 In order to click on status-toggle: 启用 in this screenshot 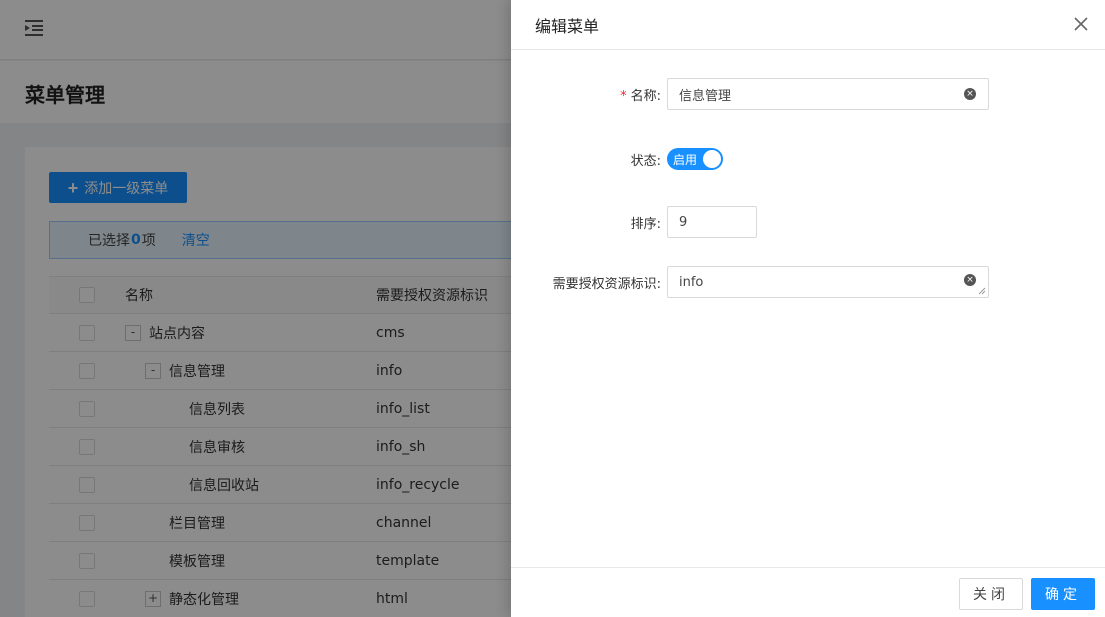, I will do `click(695, 159)`.